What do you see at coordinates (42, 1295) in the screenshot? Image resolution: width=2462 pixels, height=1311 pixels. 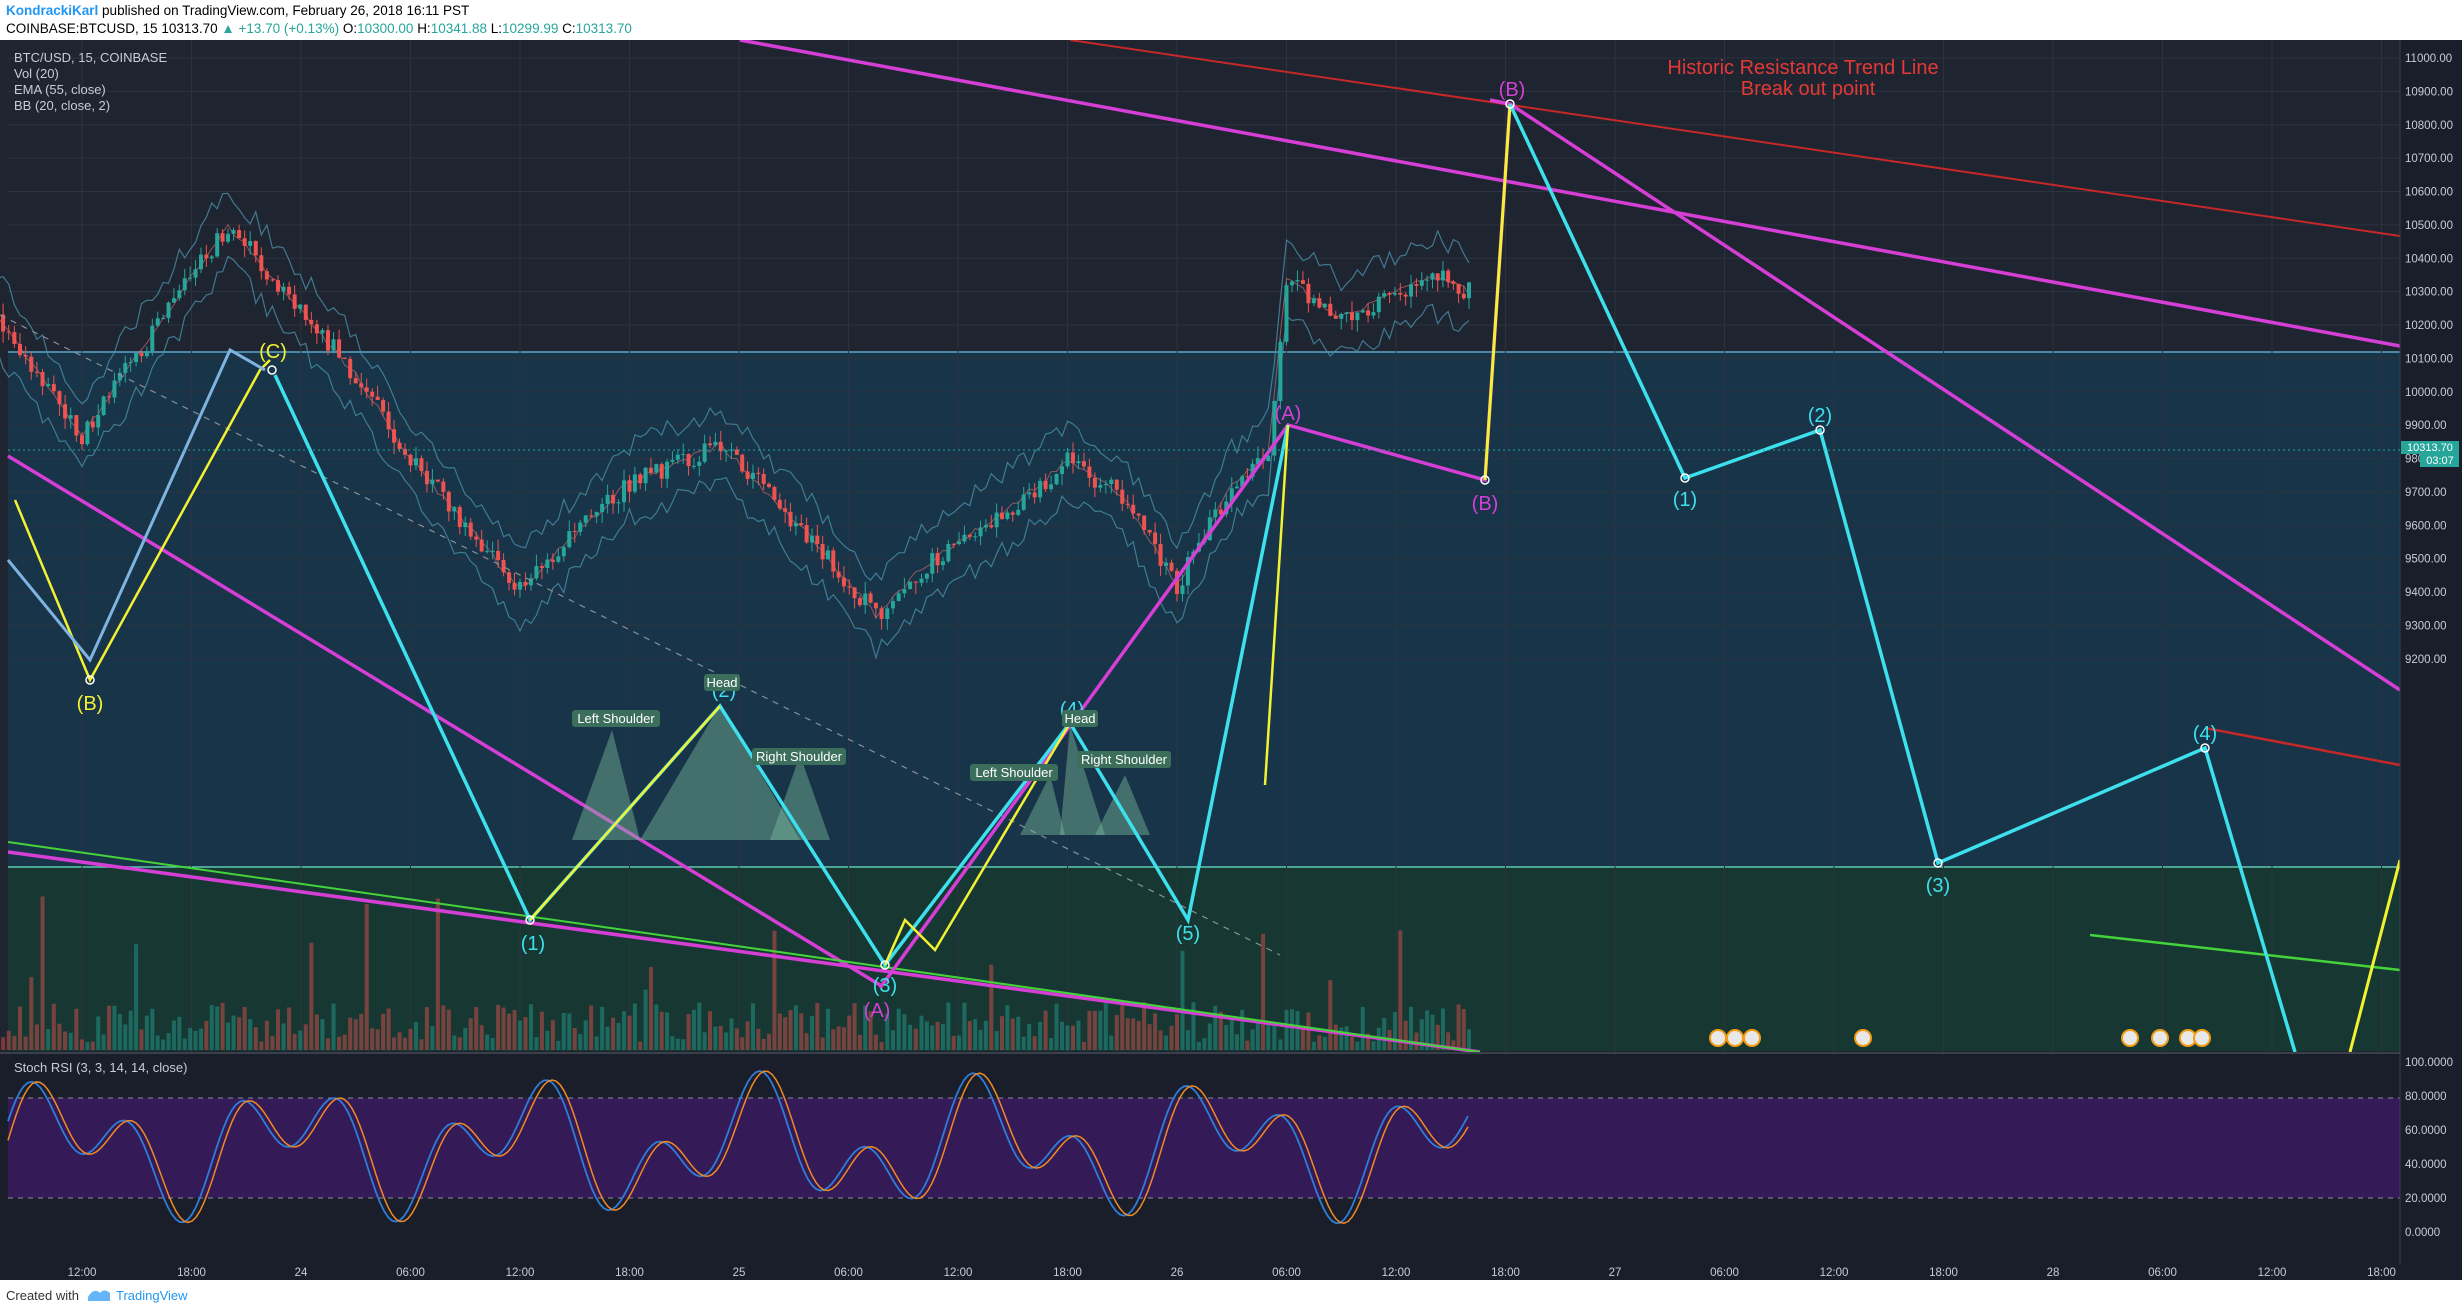 I see `created-with-text: Created with` at bounding box center [42, 1295].